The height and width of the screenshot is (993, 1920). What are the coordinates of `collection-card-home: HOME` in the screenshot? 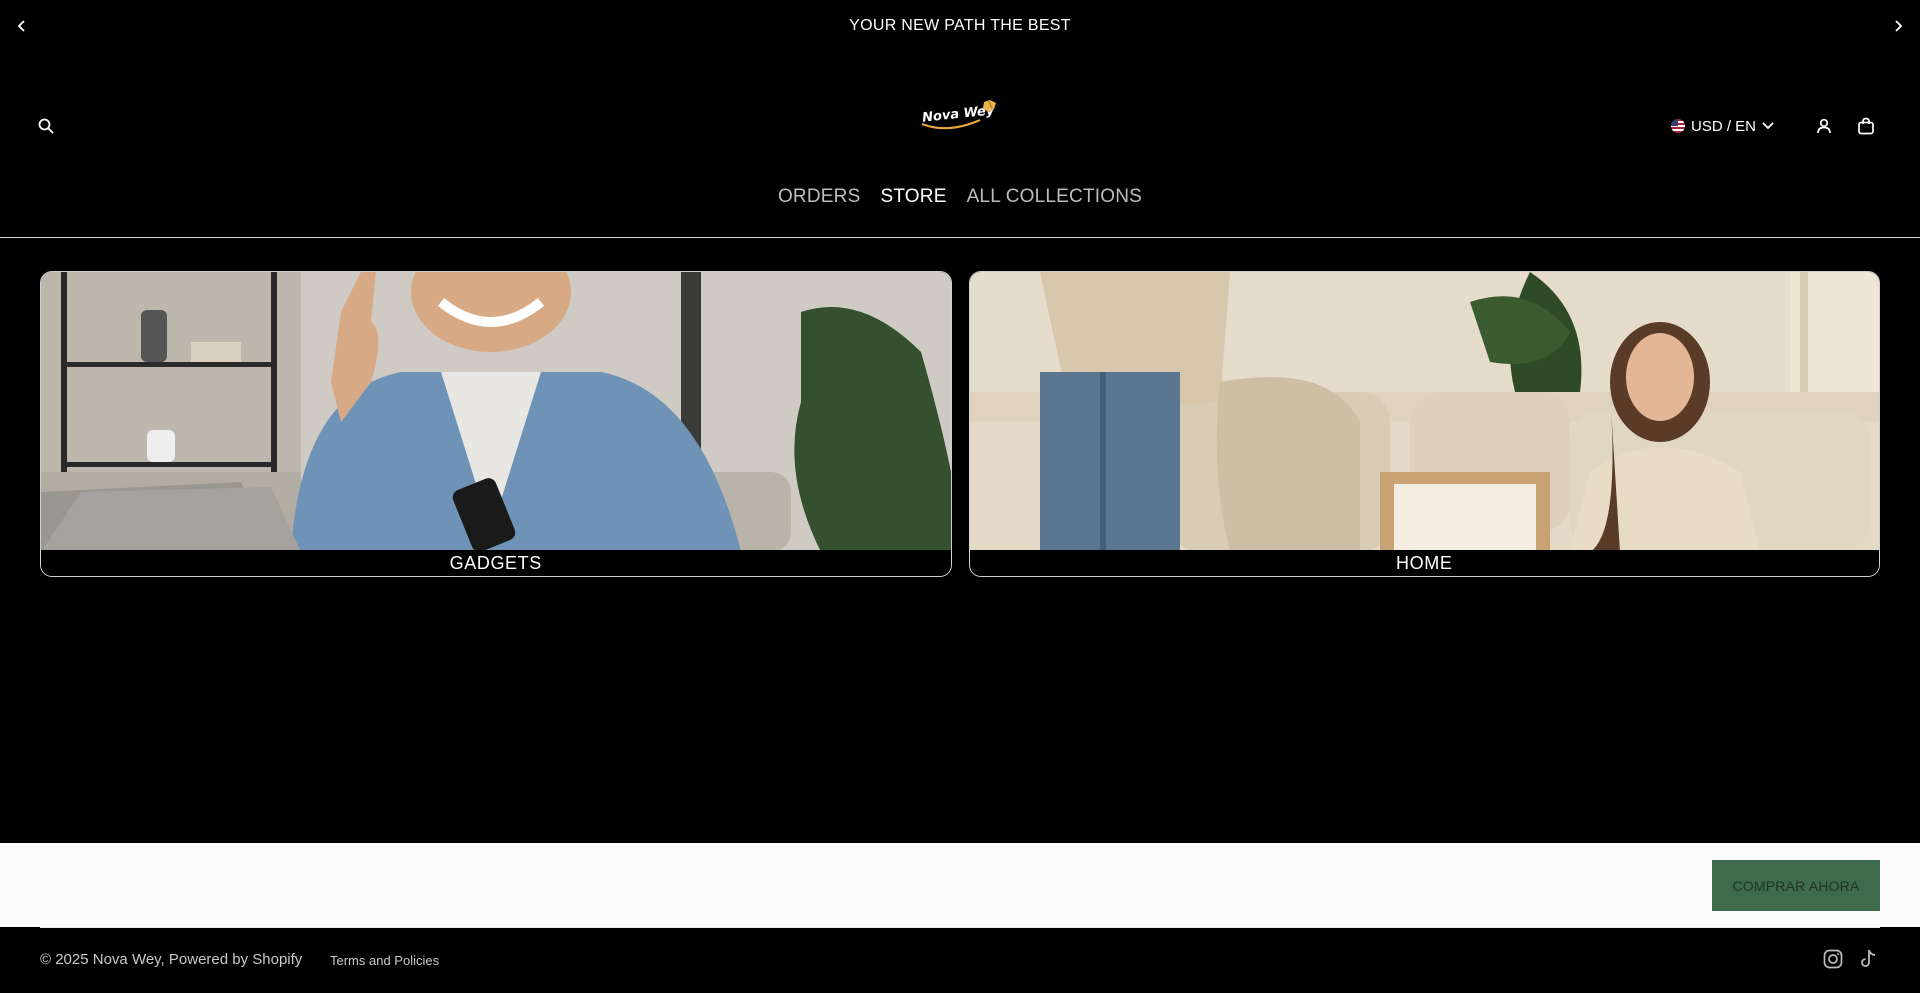 It's located at (1424, 424).